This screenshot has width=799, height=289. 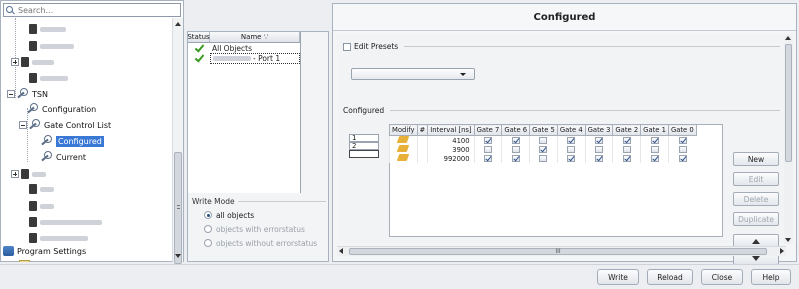 I want to click on column-header-gate-0: Gate 0, so click(x=682, y=130).